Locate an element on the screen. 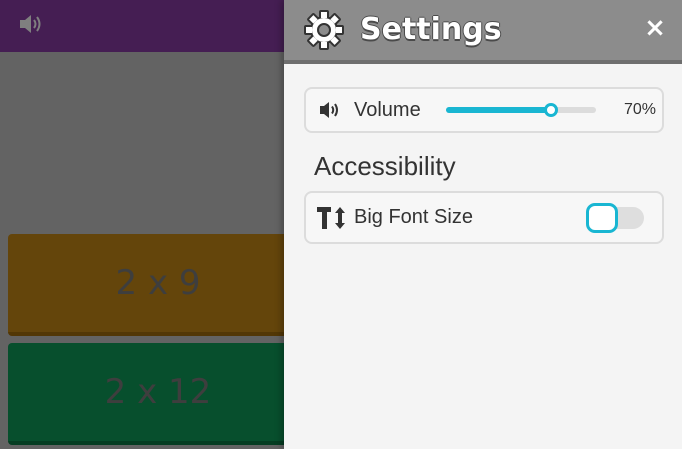  gear-icon is located at coordinates (324, 30).